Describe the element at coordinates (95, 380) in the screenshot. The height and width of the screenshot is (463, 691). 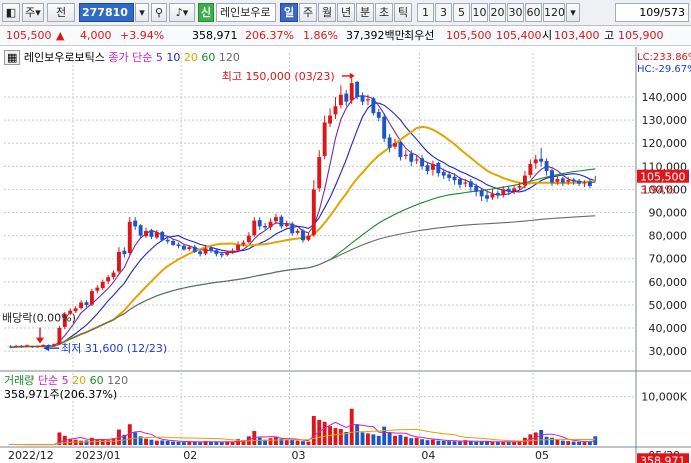
I see `volume-ma-periods: 5 20 60 120` at that location.